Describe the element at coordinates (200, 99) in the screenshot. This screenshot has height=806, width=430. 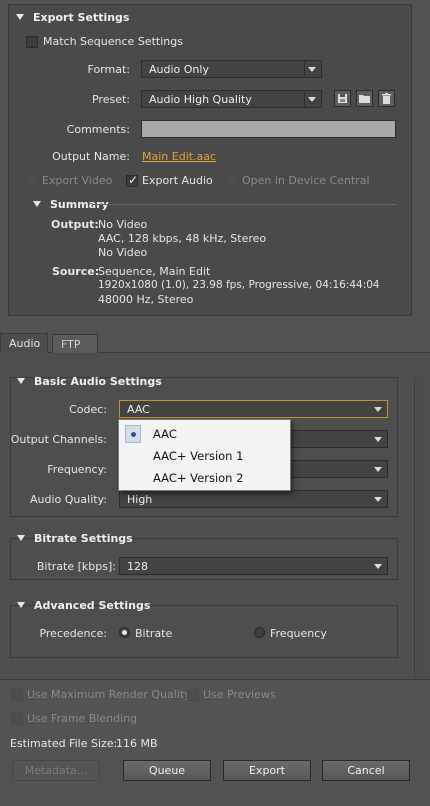
I see `preset-value: Audio High Quality` at that location.